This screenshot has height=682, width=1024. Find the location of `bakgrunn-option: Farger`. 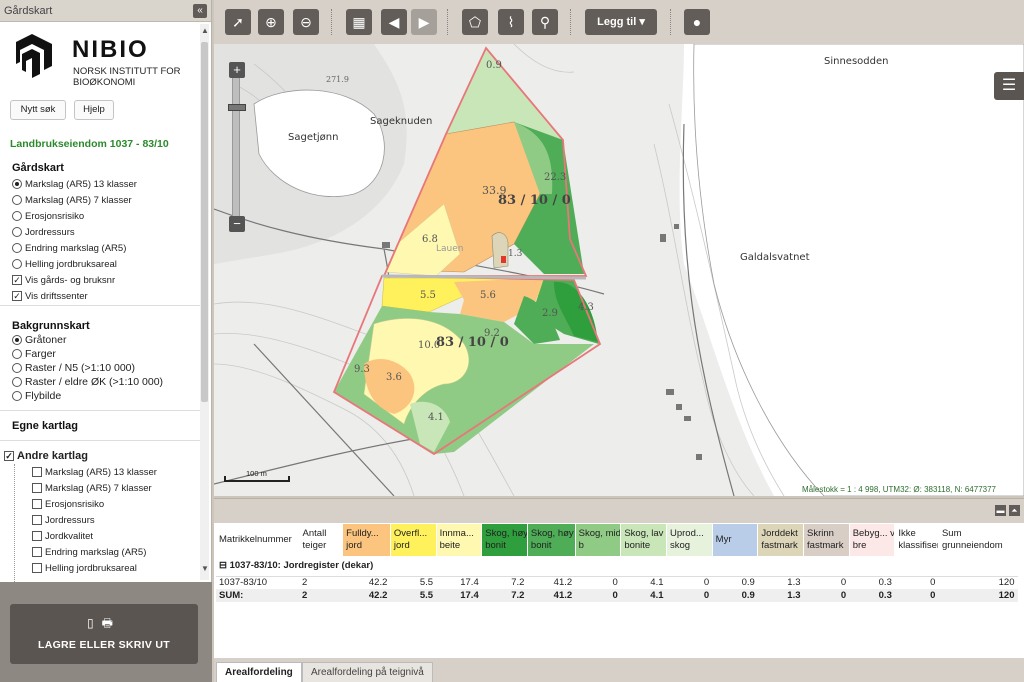

bakgrunn-option: Farger is located at coordinates (107, 354).